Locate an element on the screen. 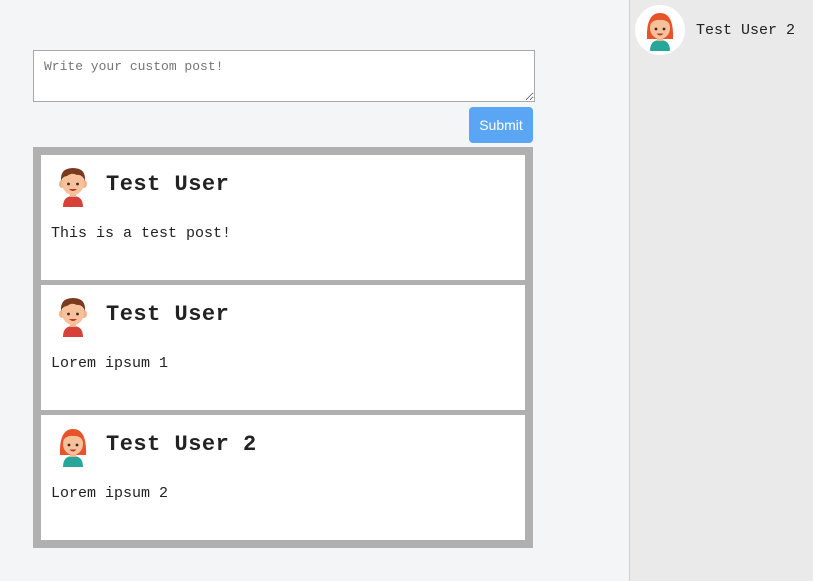  post-card: Test User This is a test post! is located at coordinates (283, 217).